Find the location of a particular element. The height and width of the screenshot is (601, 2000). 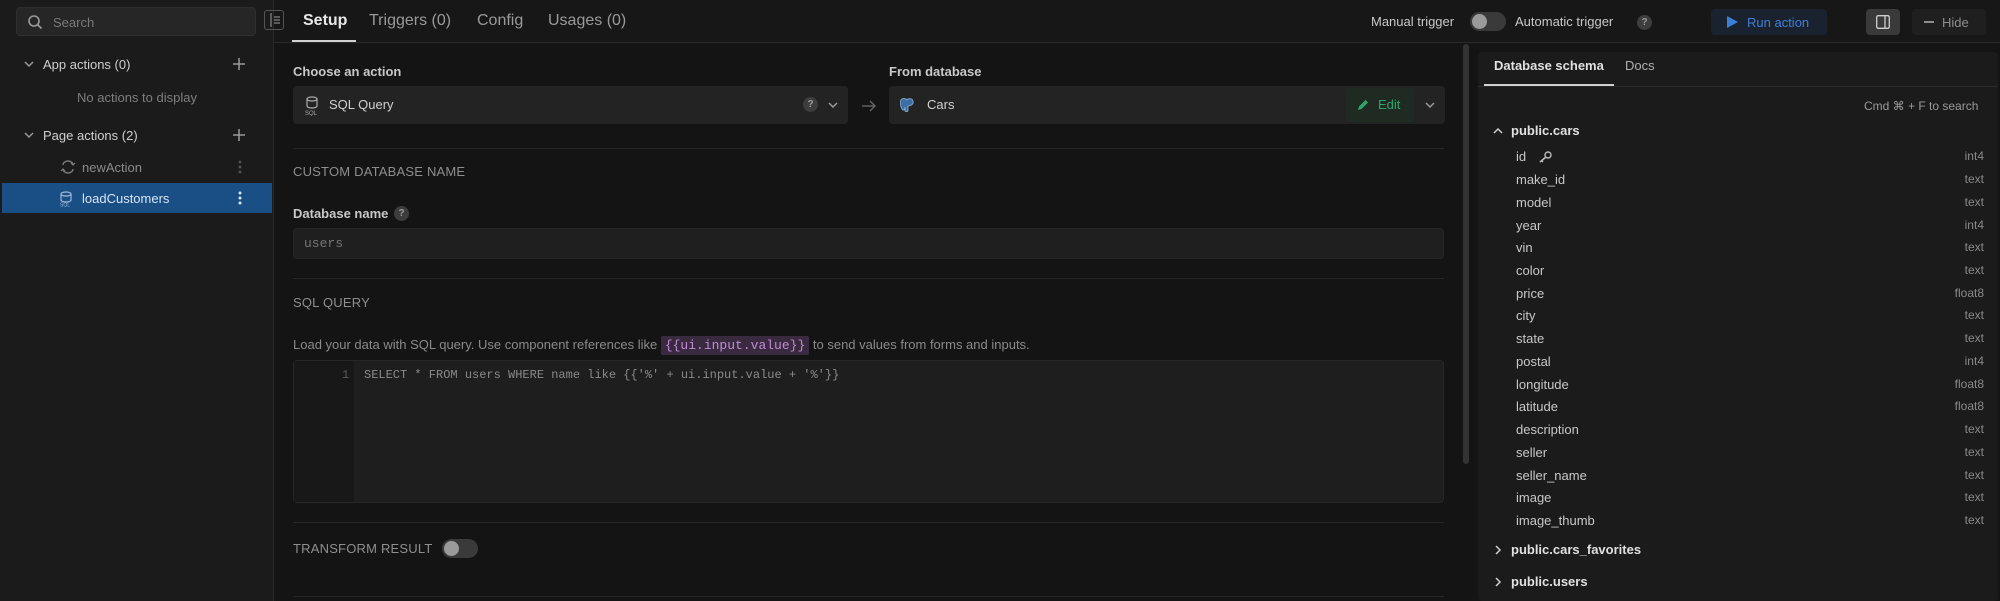

hide-button: Hide is located at coordinates (1949, 22).